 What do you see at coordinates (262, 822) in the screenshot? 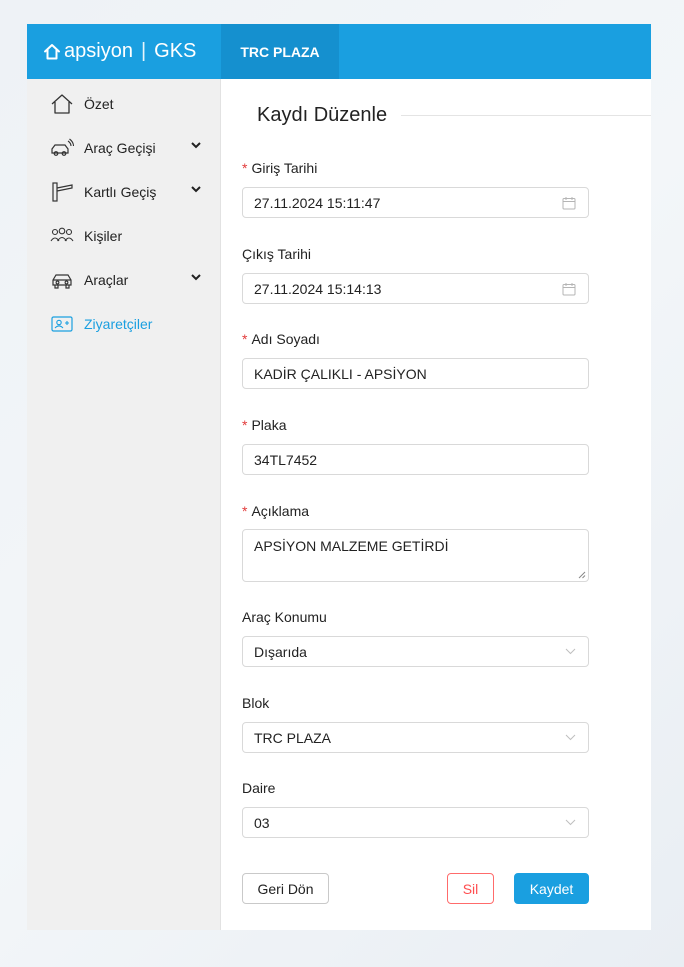
I see `apartment-value: 03` at bounding box center [262, 822].